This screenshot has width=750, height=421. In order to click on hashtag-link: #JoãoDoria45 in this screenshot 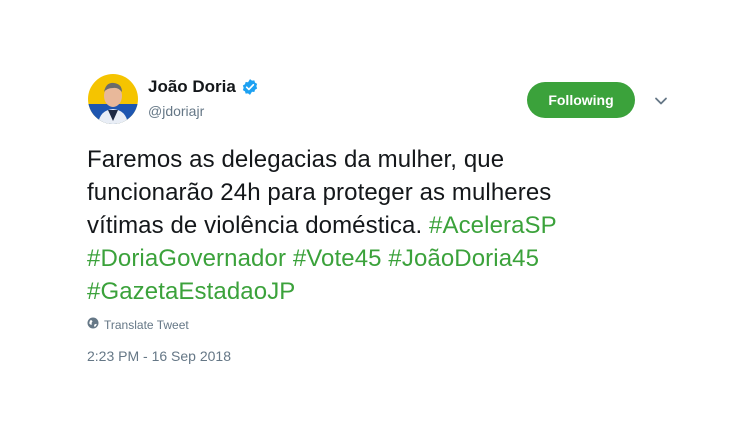, I will do `click(463, 258)`.